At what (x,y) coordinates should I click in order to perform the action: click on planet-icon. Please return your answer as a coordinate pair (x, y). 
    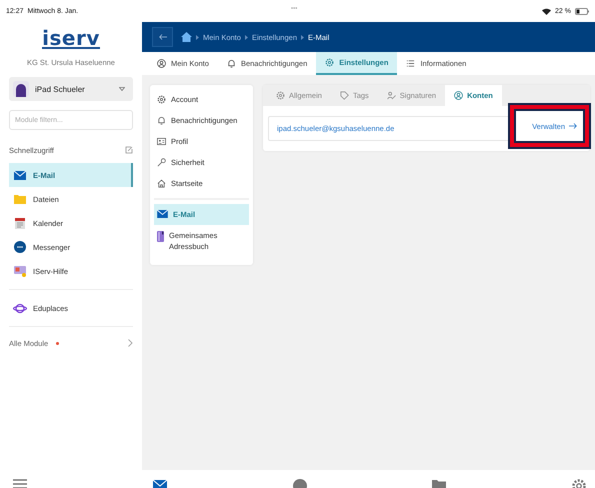
    Looking at the image, I should click on (20, 308).